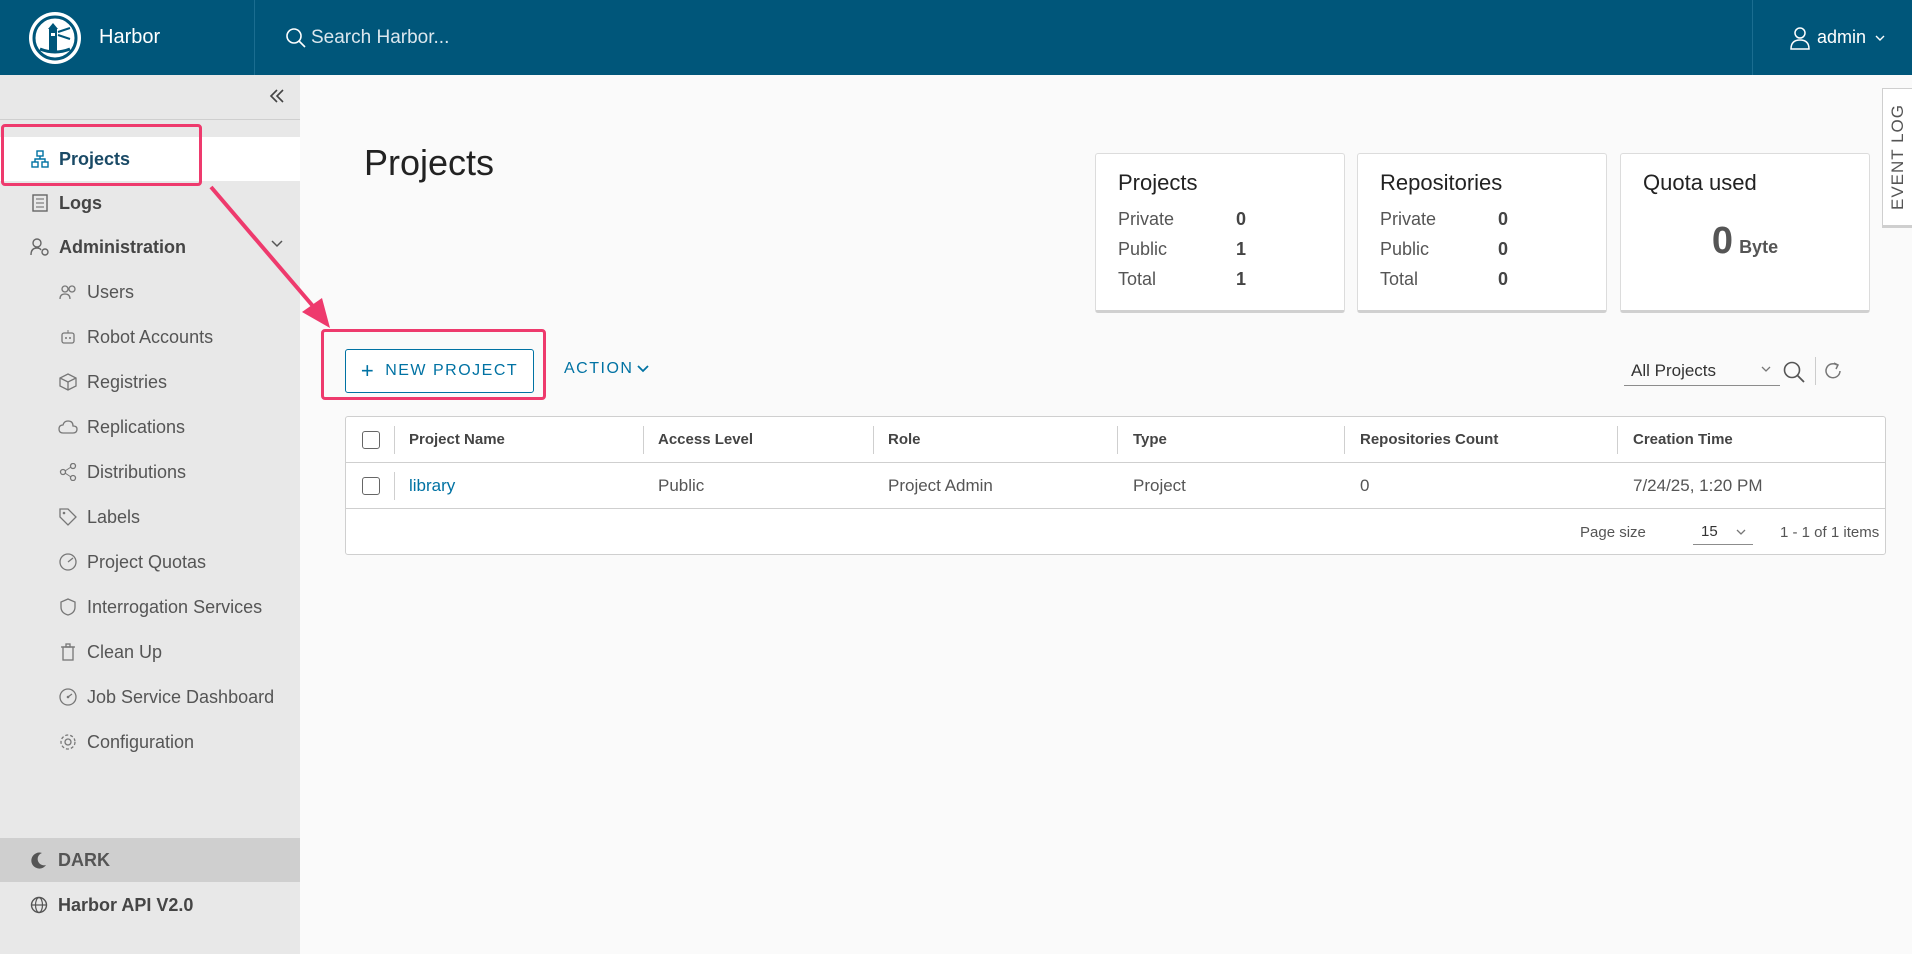 The image size is (1912, 954). I want to click on sidebar-item-job-service-dashboard: Job Service Dashboard, so click(150, 697).